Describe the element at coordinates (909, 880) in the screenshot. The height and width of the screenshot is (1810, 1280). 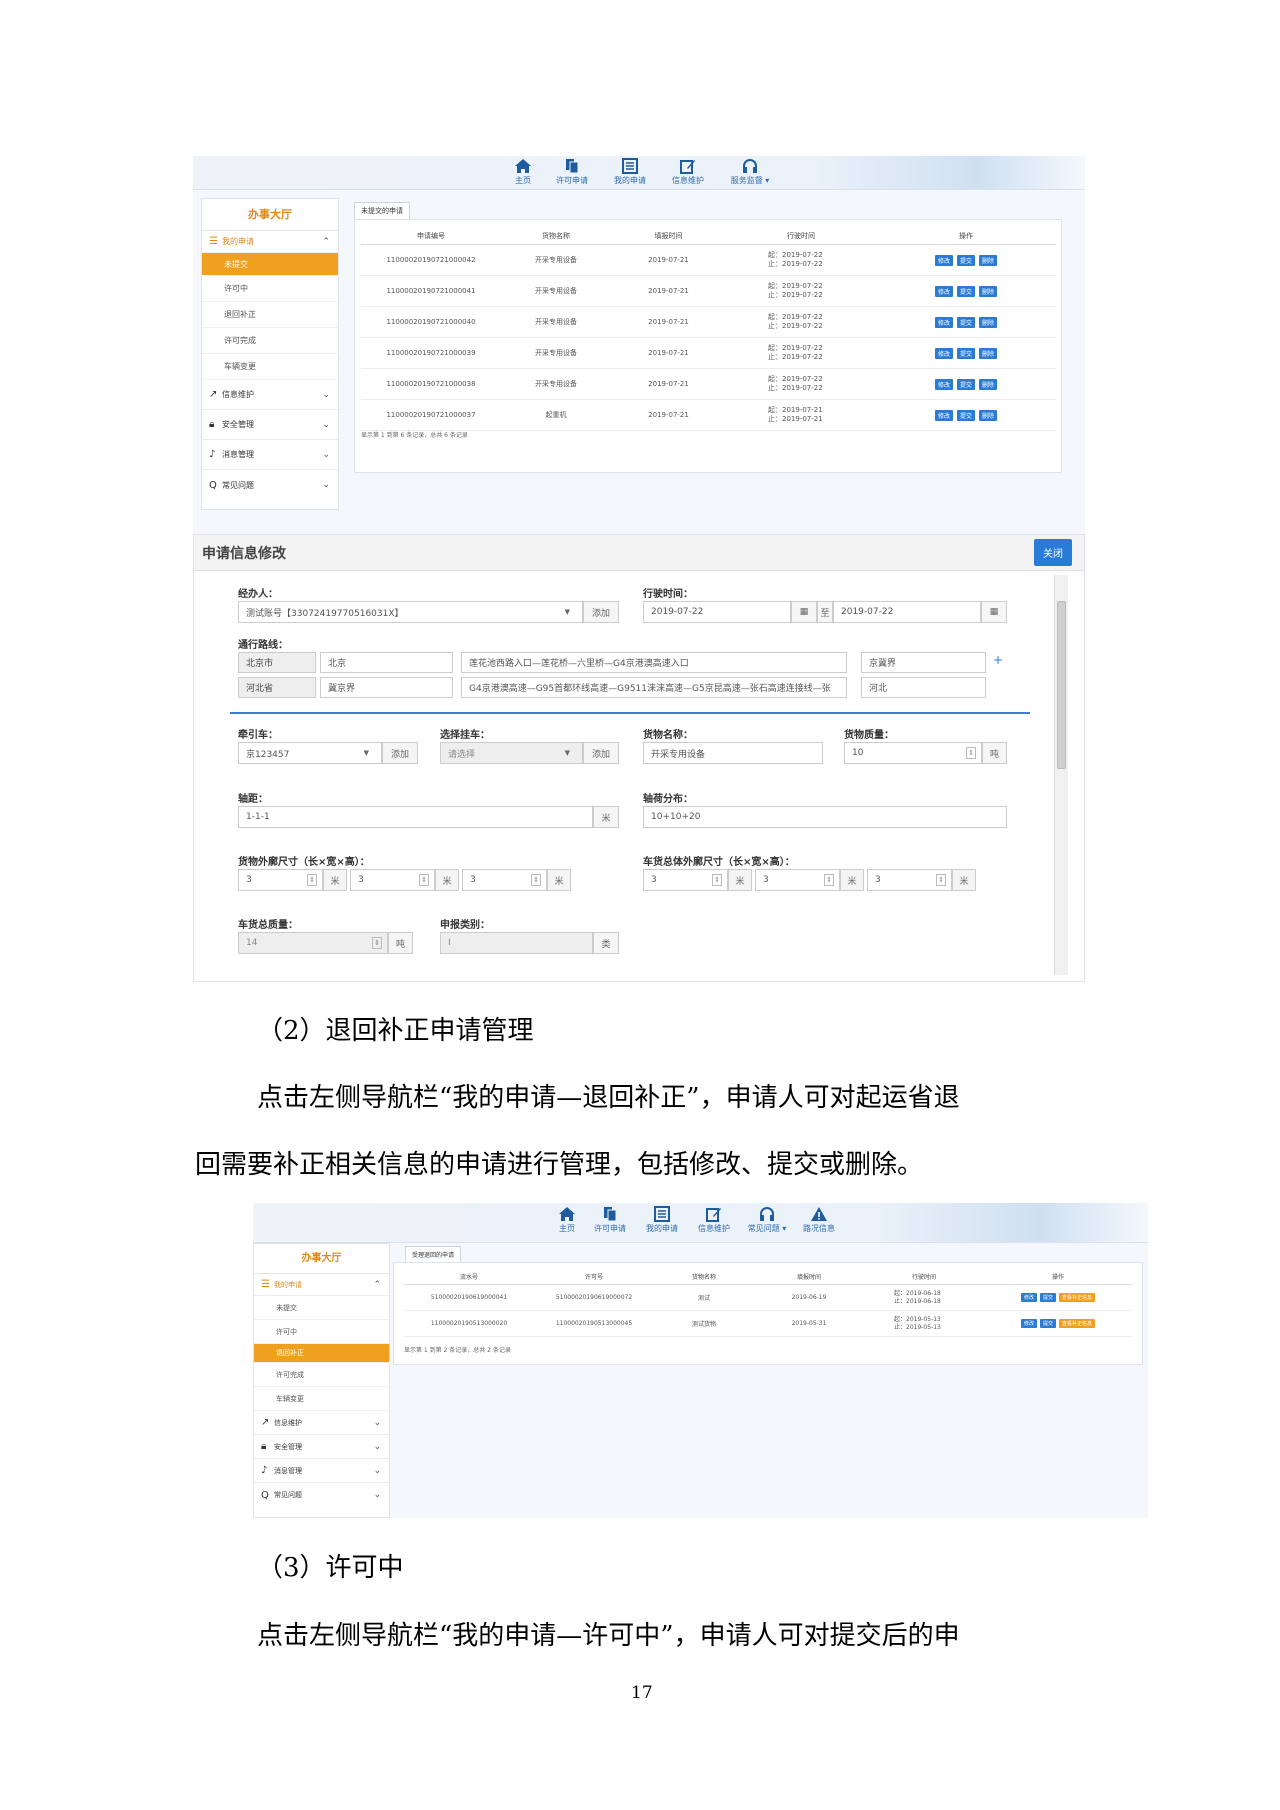
I see `vehicle-dim-input-3: 3 ⇕` at that location.